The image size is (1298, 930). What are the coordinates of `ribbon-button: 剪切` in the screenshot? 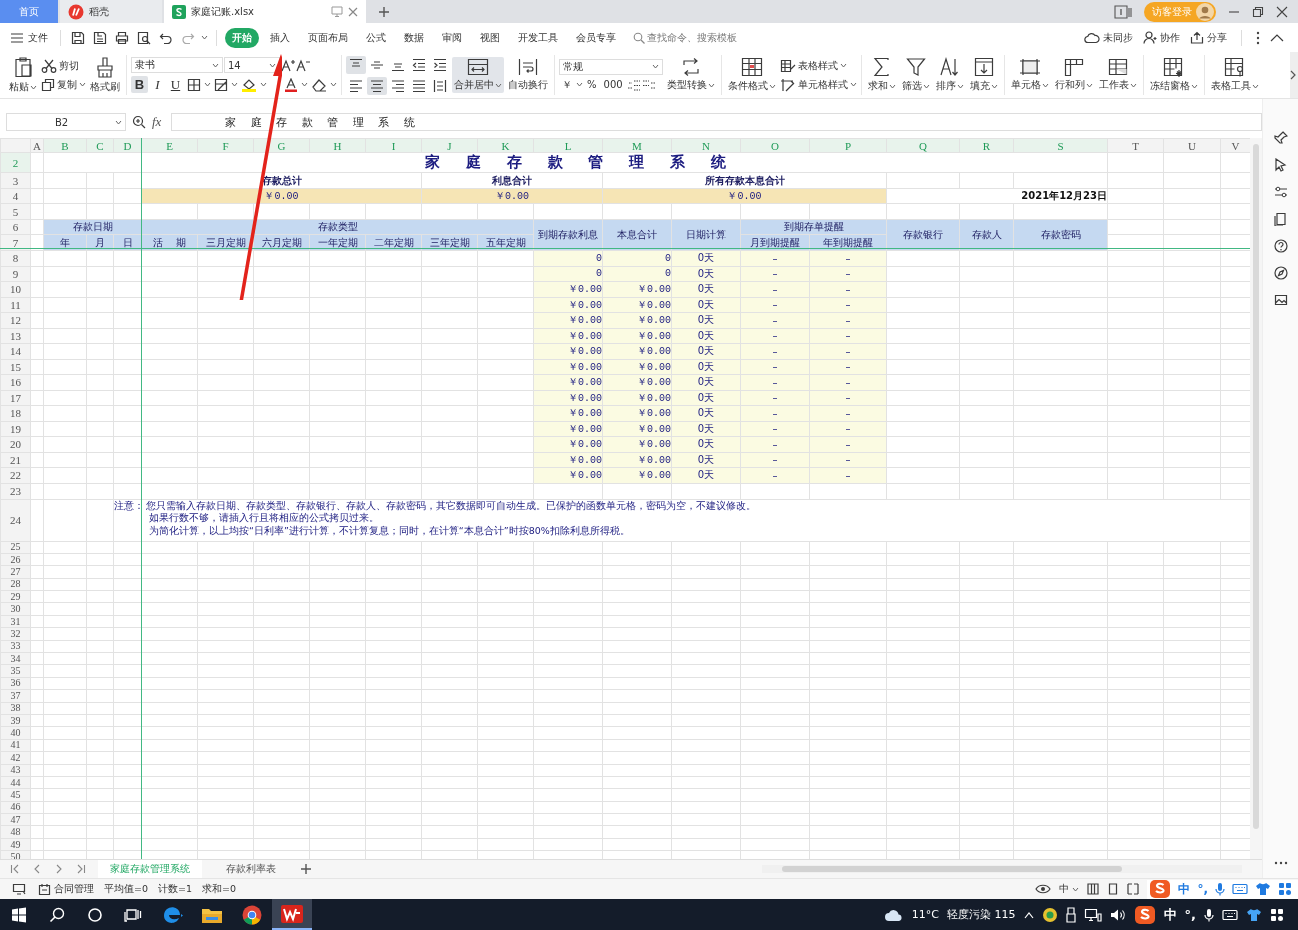 It's located at (63, 65).